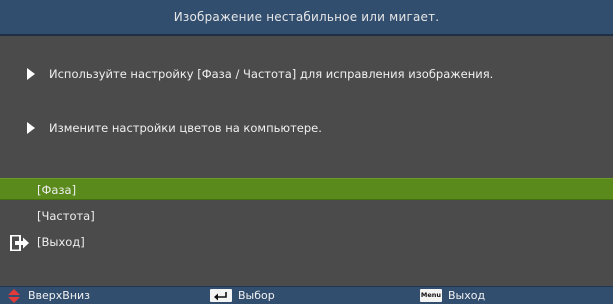 This screenshot has height=304, width=613. Describe the element at coordinates (185, 128) in the screenshot. I see `tip-text: Измените настройки цветов на компьютере.` at that location.